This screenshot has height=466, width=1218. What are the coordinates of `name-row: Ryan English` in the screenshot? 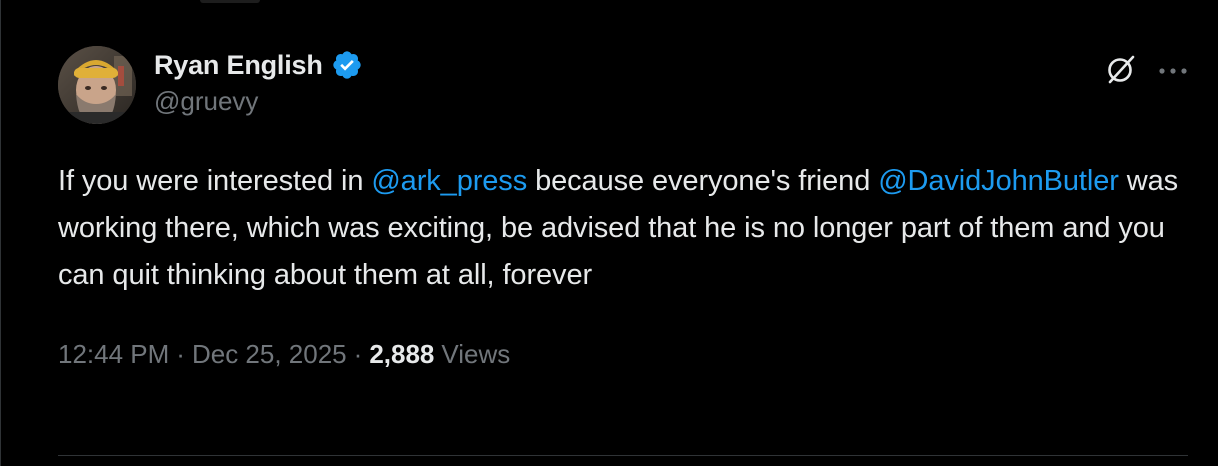 It's located at (258, 65).